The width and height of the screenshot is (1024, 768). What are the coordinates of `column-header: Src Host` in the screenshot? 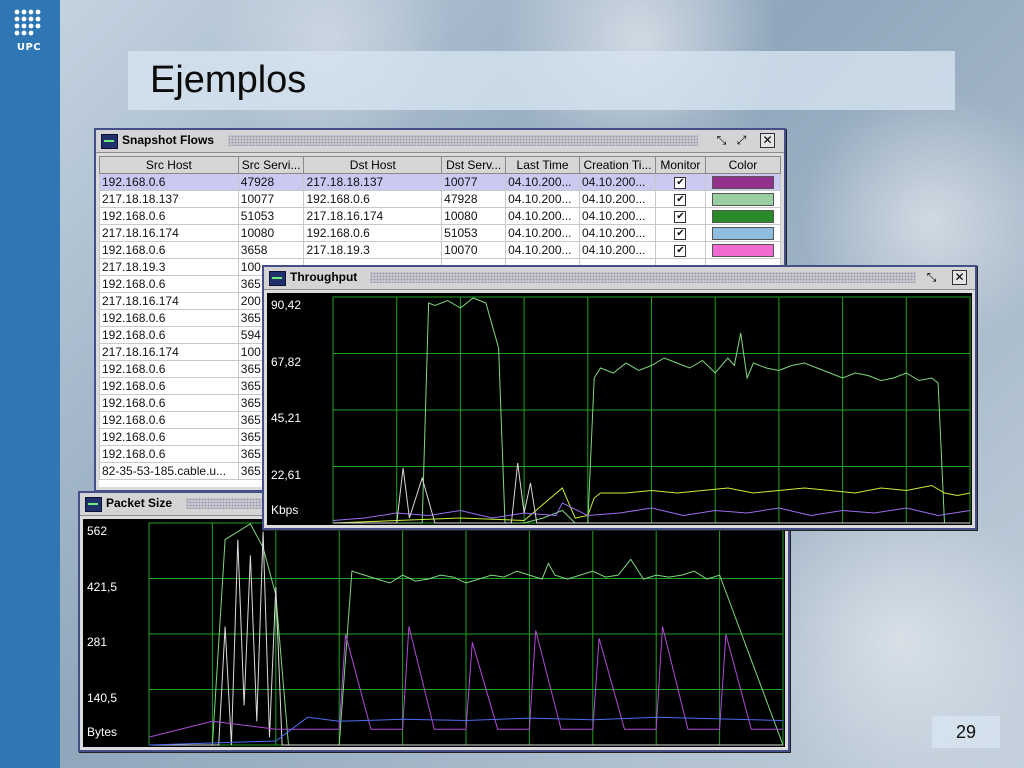 It's located at (169, 165).